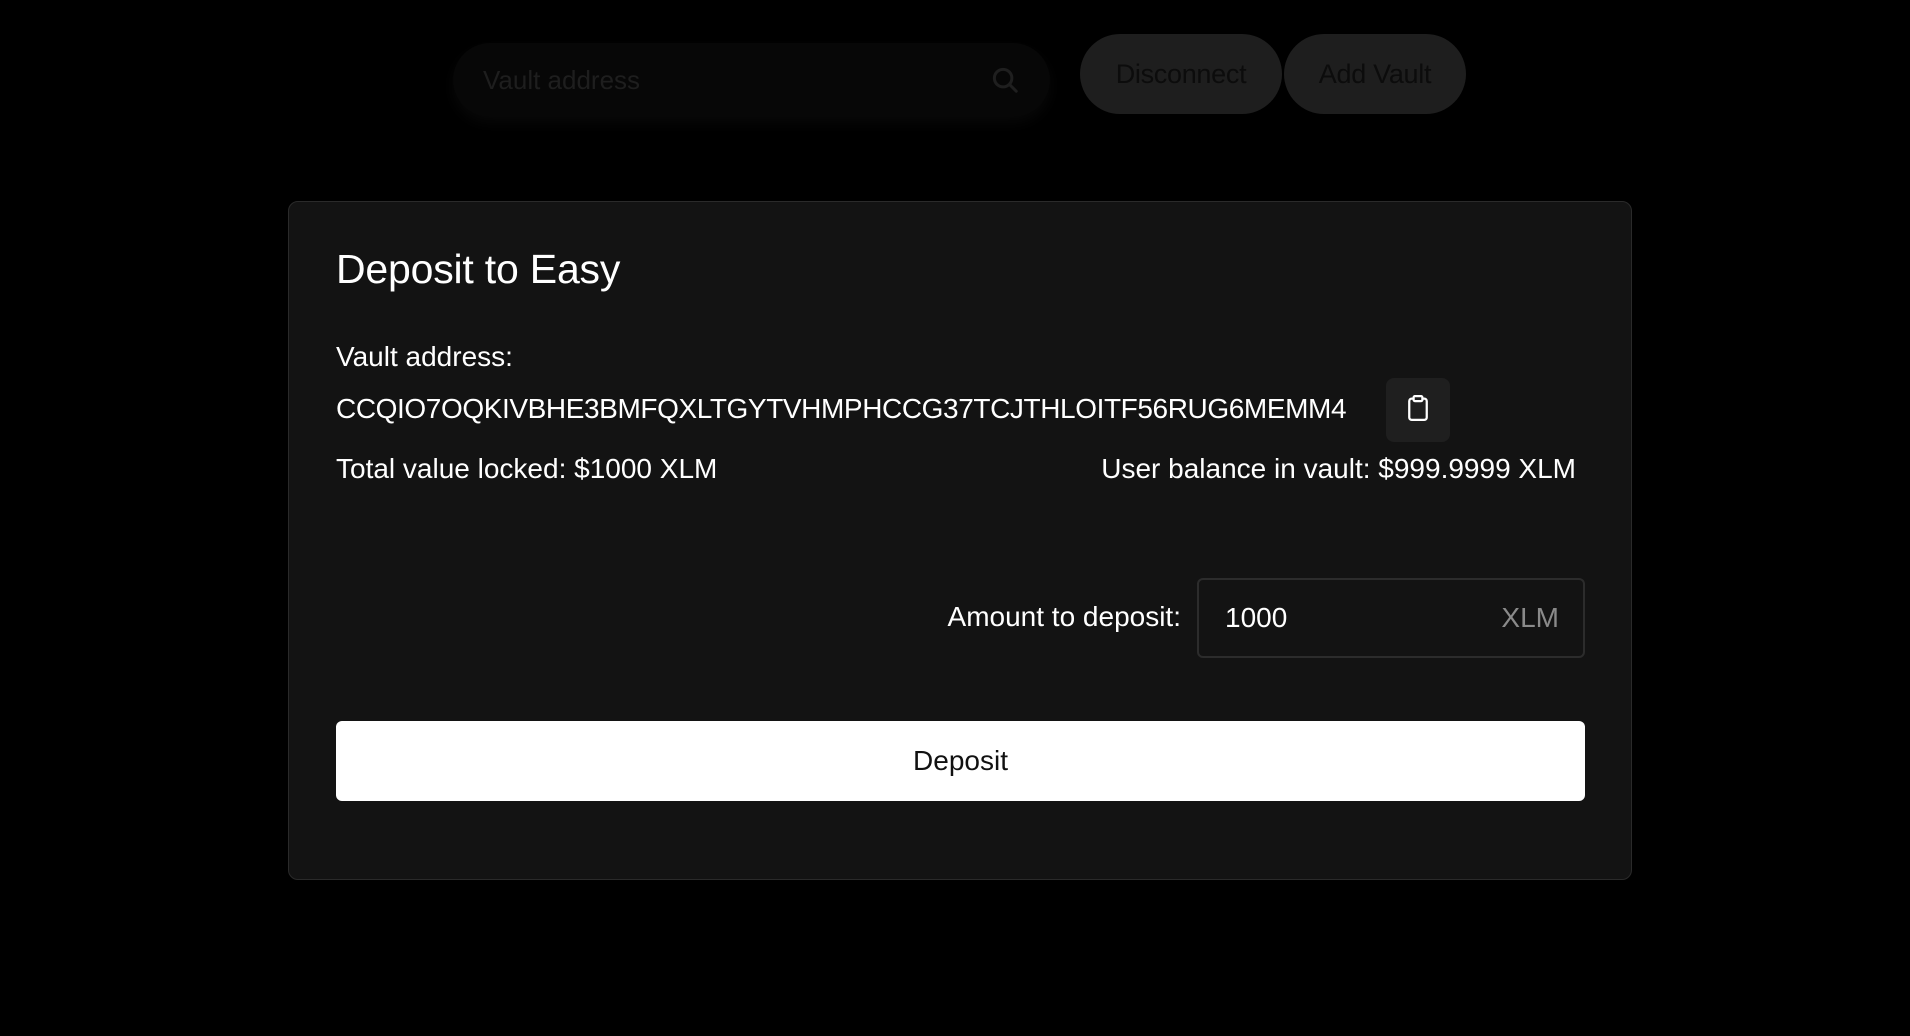 This screenshot has width=1910, height=1036. What do you see at coordinates (1530, 617) in the screenshot?
I see `amount-unit: XLM` at bounding box center [1530, 617].